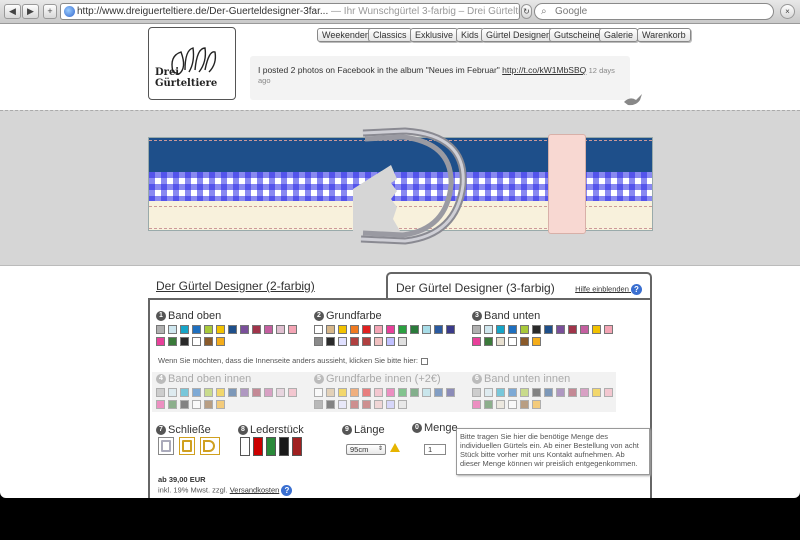  I want to click on reload-button: ↻, so click(526, 11).